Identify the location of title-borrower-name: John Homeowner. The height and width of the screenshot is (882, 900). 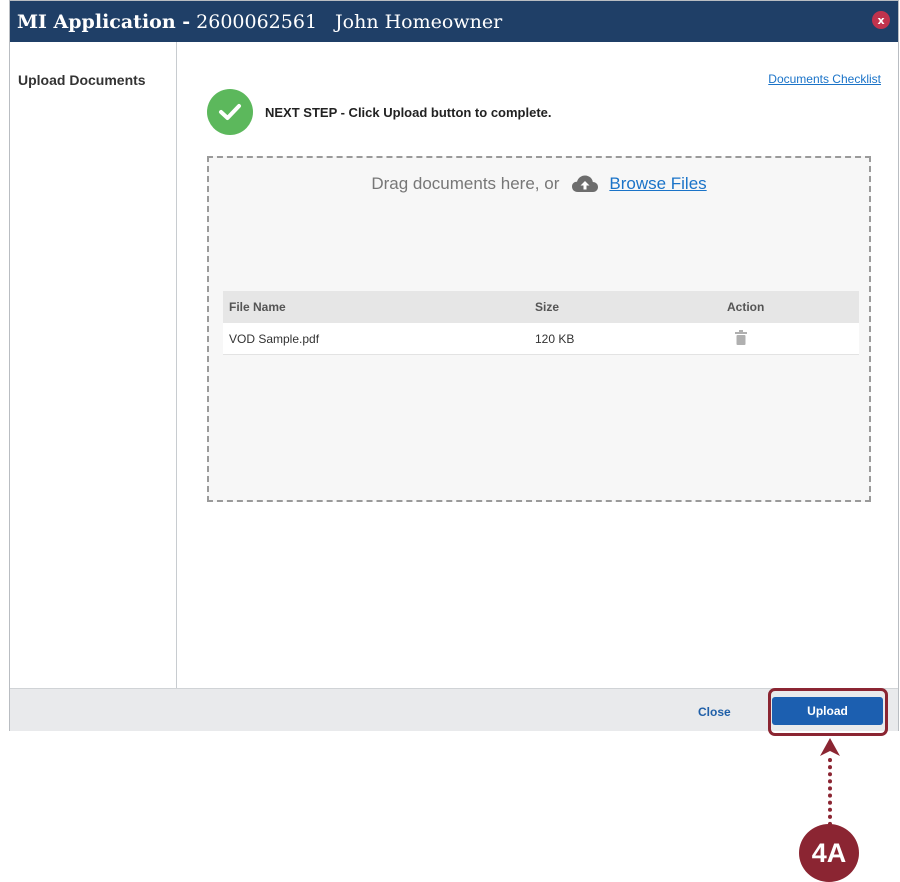
(419, 21).